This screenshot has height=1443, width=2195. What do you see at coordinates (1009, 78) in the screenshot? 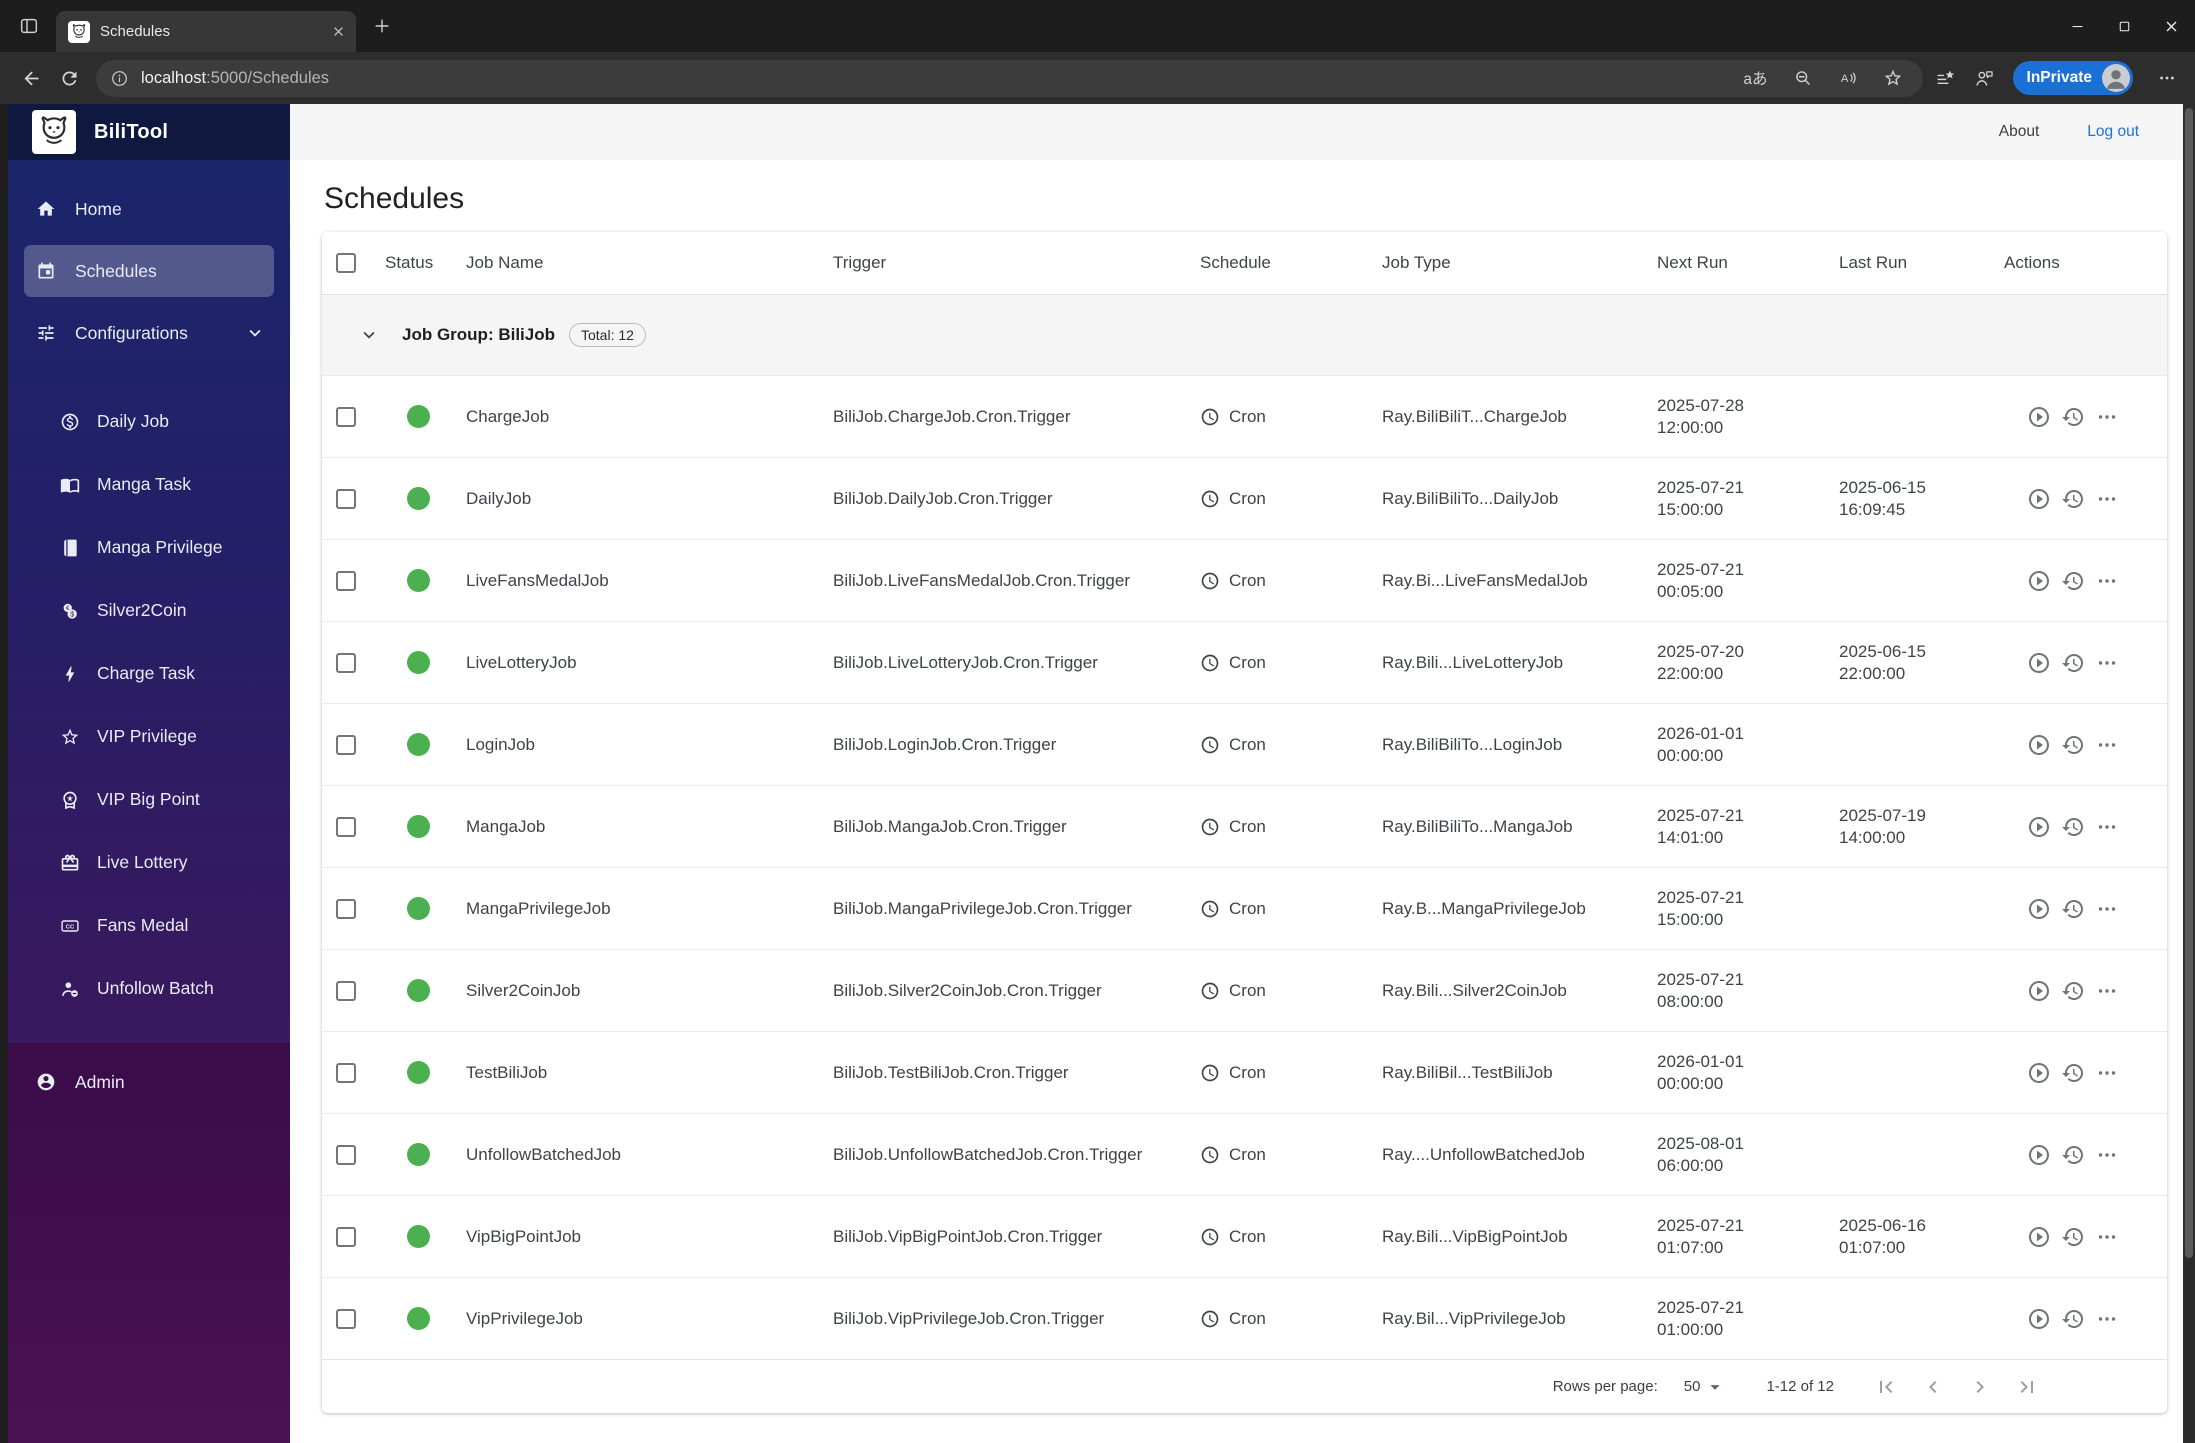
I see `address-bar: localhost:5000/Schedules aあ A` at bounding box center [1009, 78].